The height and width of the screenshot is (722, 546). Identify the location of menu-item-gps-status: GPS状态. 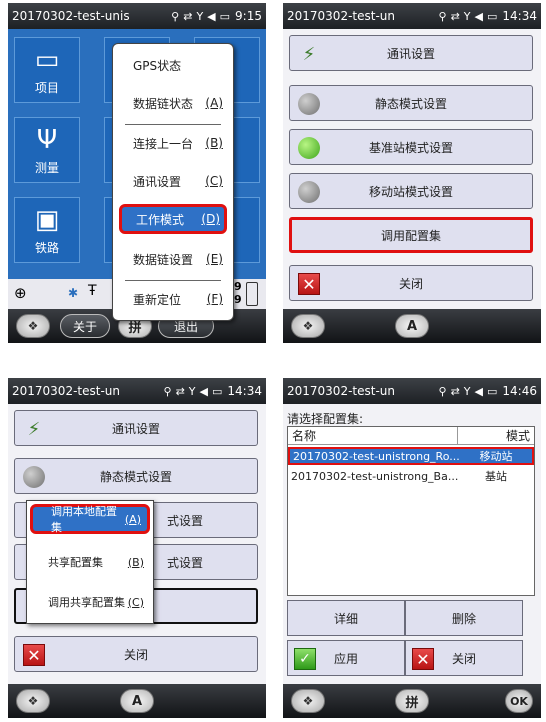
(173, 65).